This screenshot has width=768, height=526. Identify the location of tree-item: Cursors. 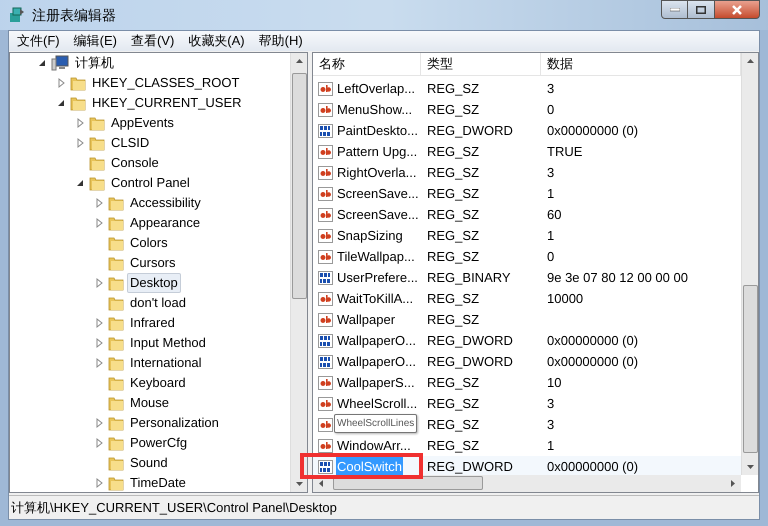
(153, 263).